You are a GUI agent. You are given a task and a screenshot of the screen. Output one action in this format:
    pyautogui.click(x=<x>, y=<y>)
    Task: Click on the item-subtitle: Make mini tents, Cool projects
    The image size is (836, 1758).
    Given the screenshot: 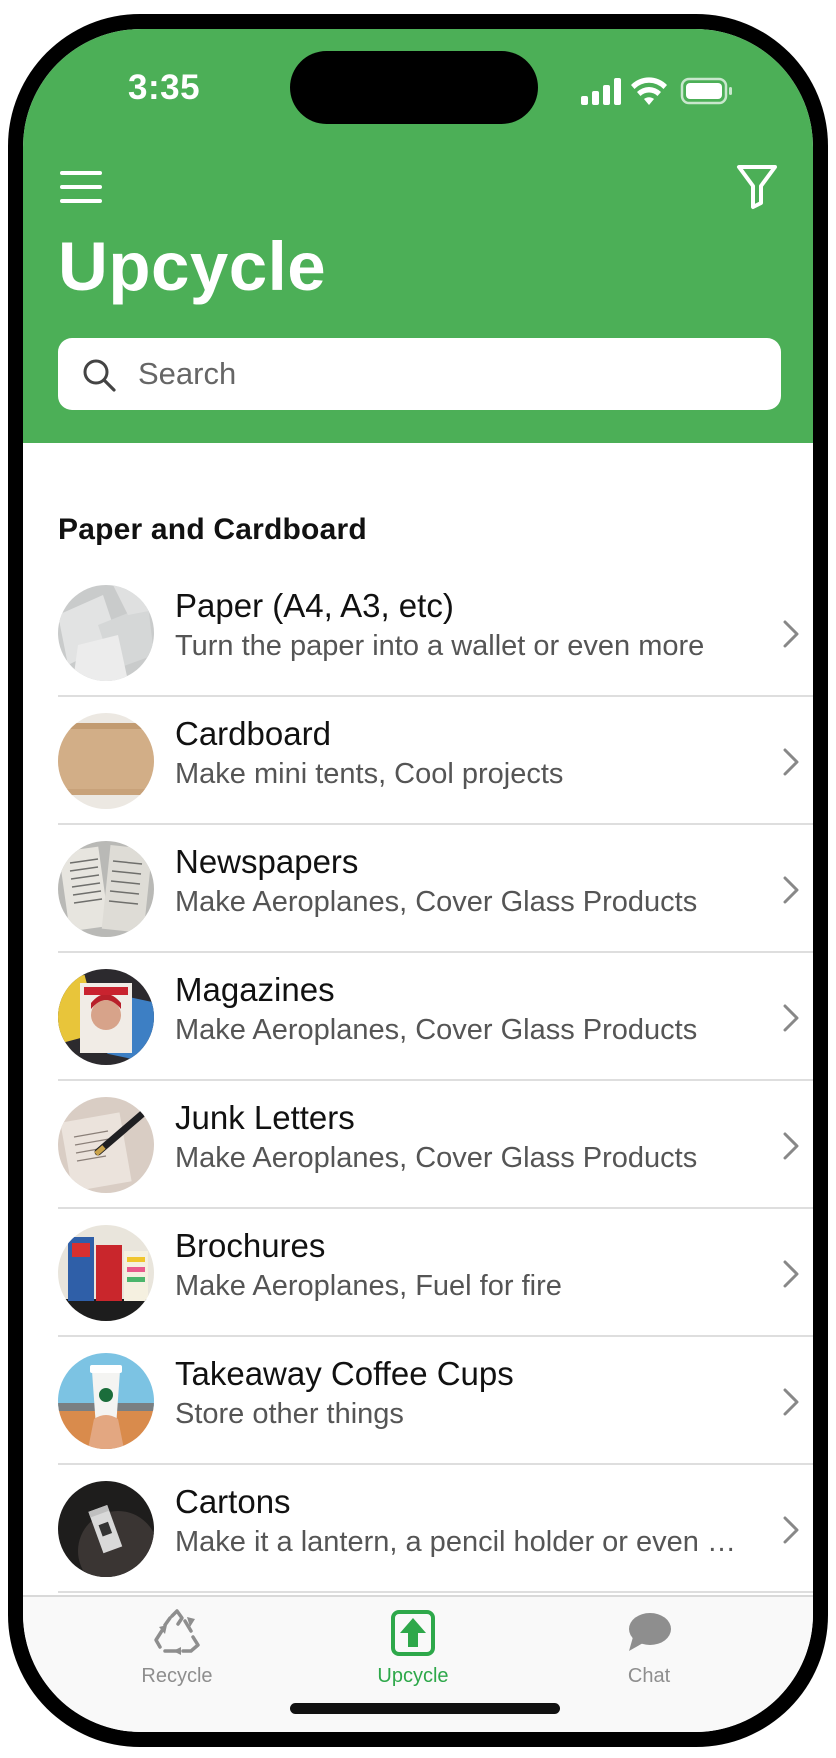 What is the action you would take?
    pyautogui.click(x=369, y=774)
    